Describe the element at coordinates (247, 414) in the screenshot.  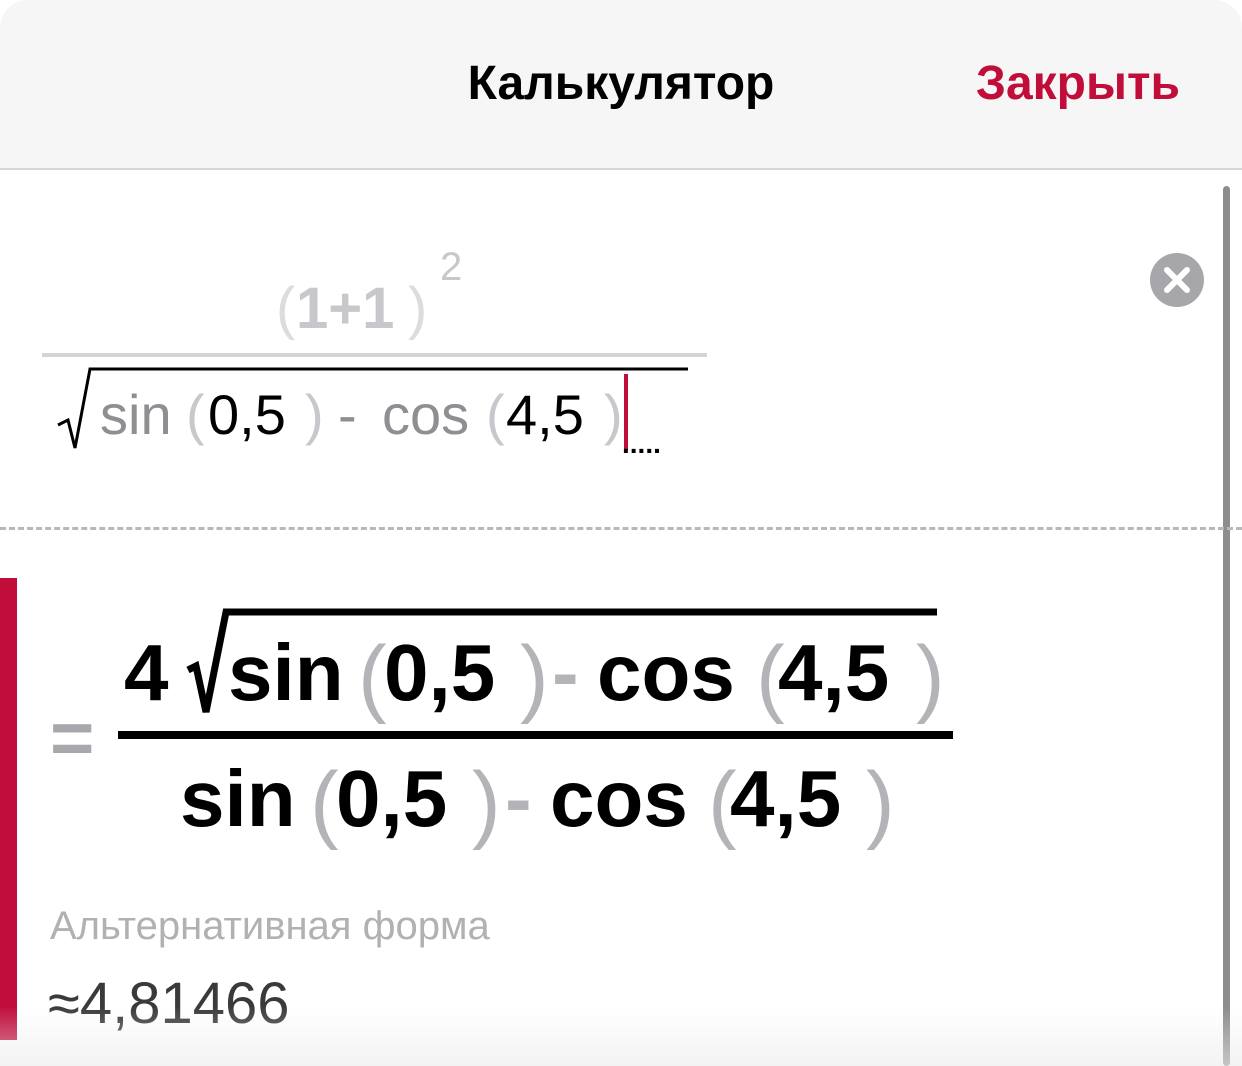
I see `sqrt-arg1: 0,5` at that location.